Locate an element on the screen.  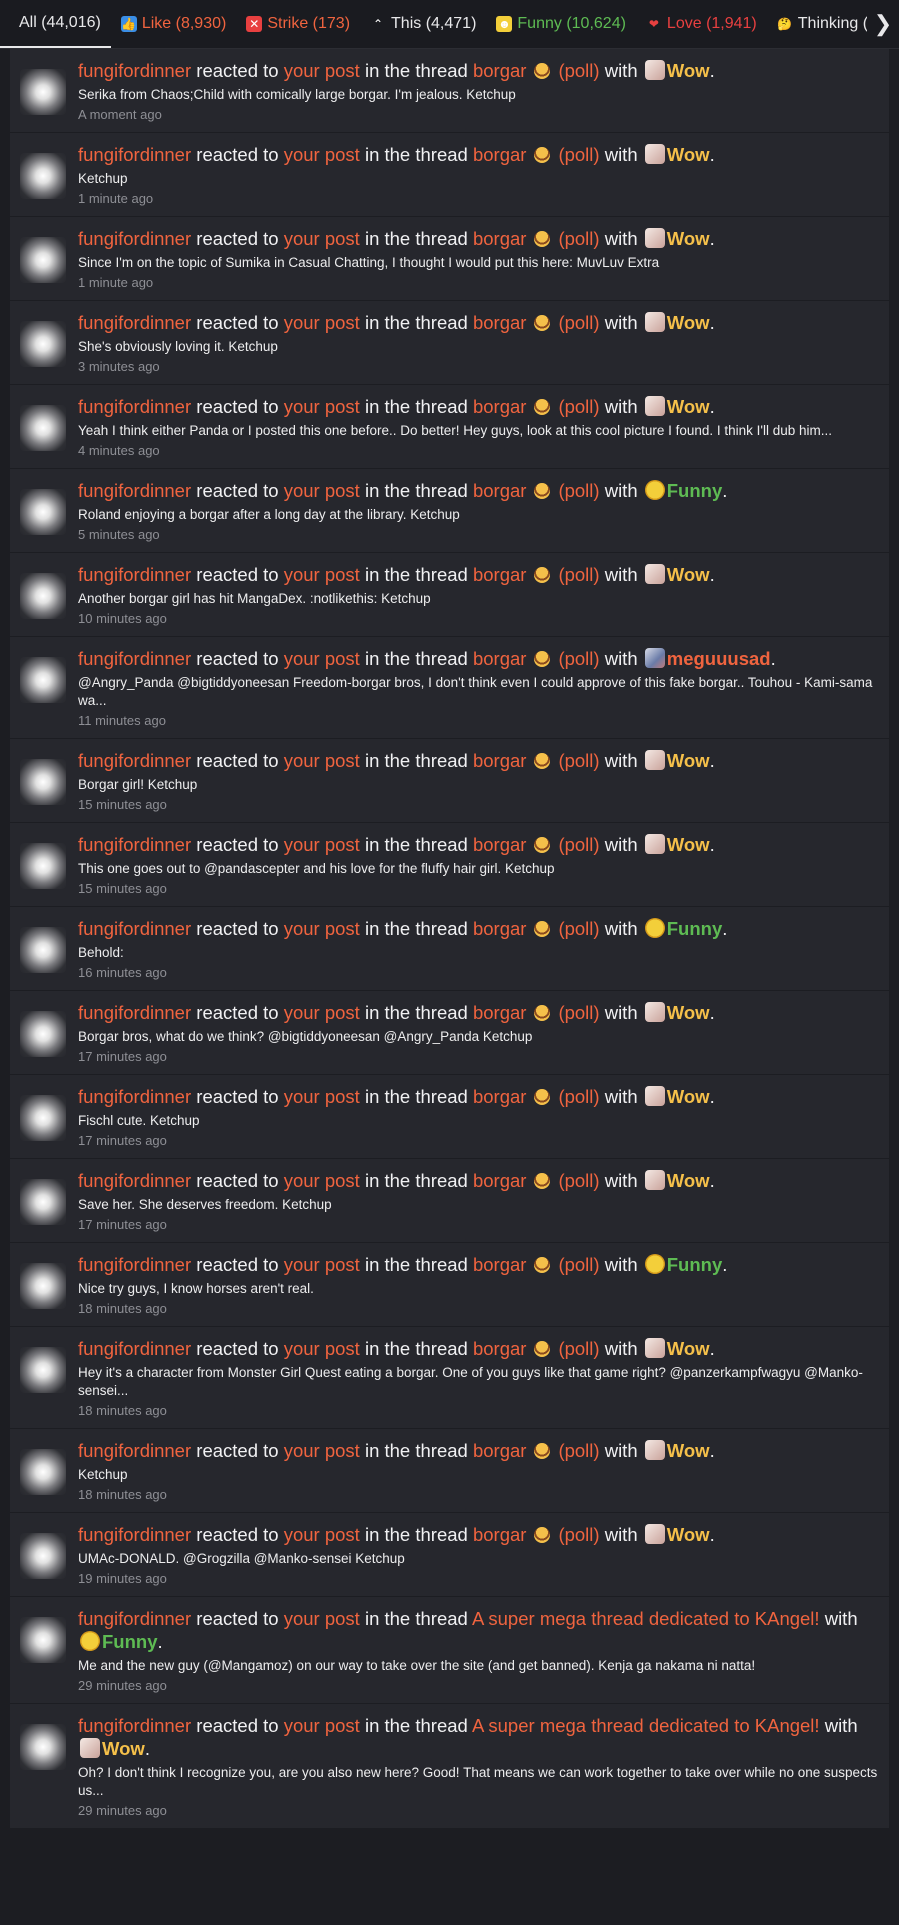
tab-3: ⌃ This (4,471) is located at coordinates (423, 24).